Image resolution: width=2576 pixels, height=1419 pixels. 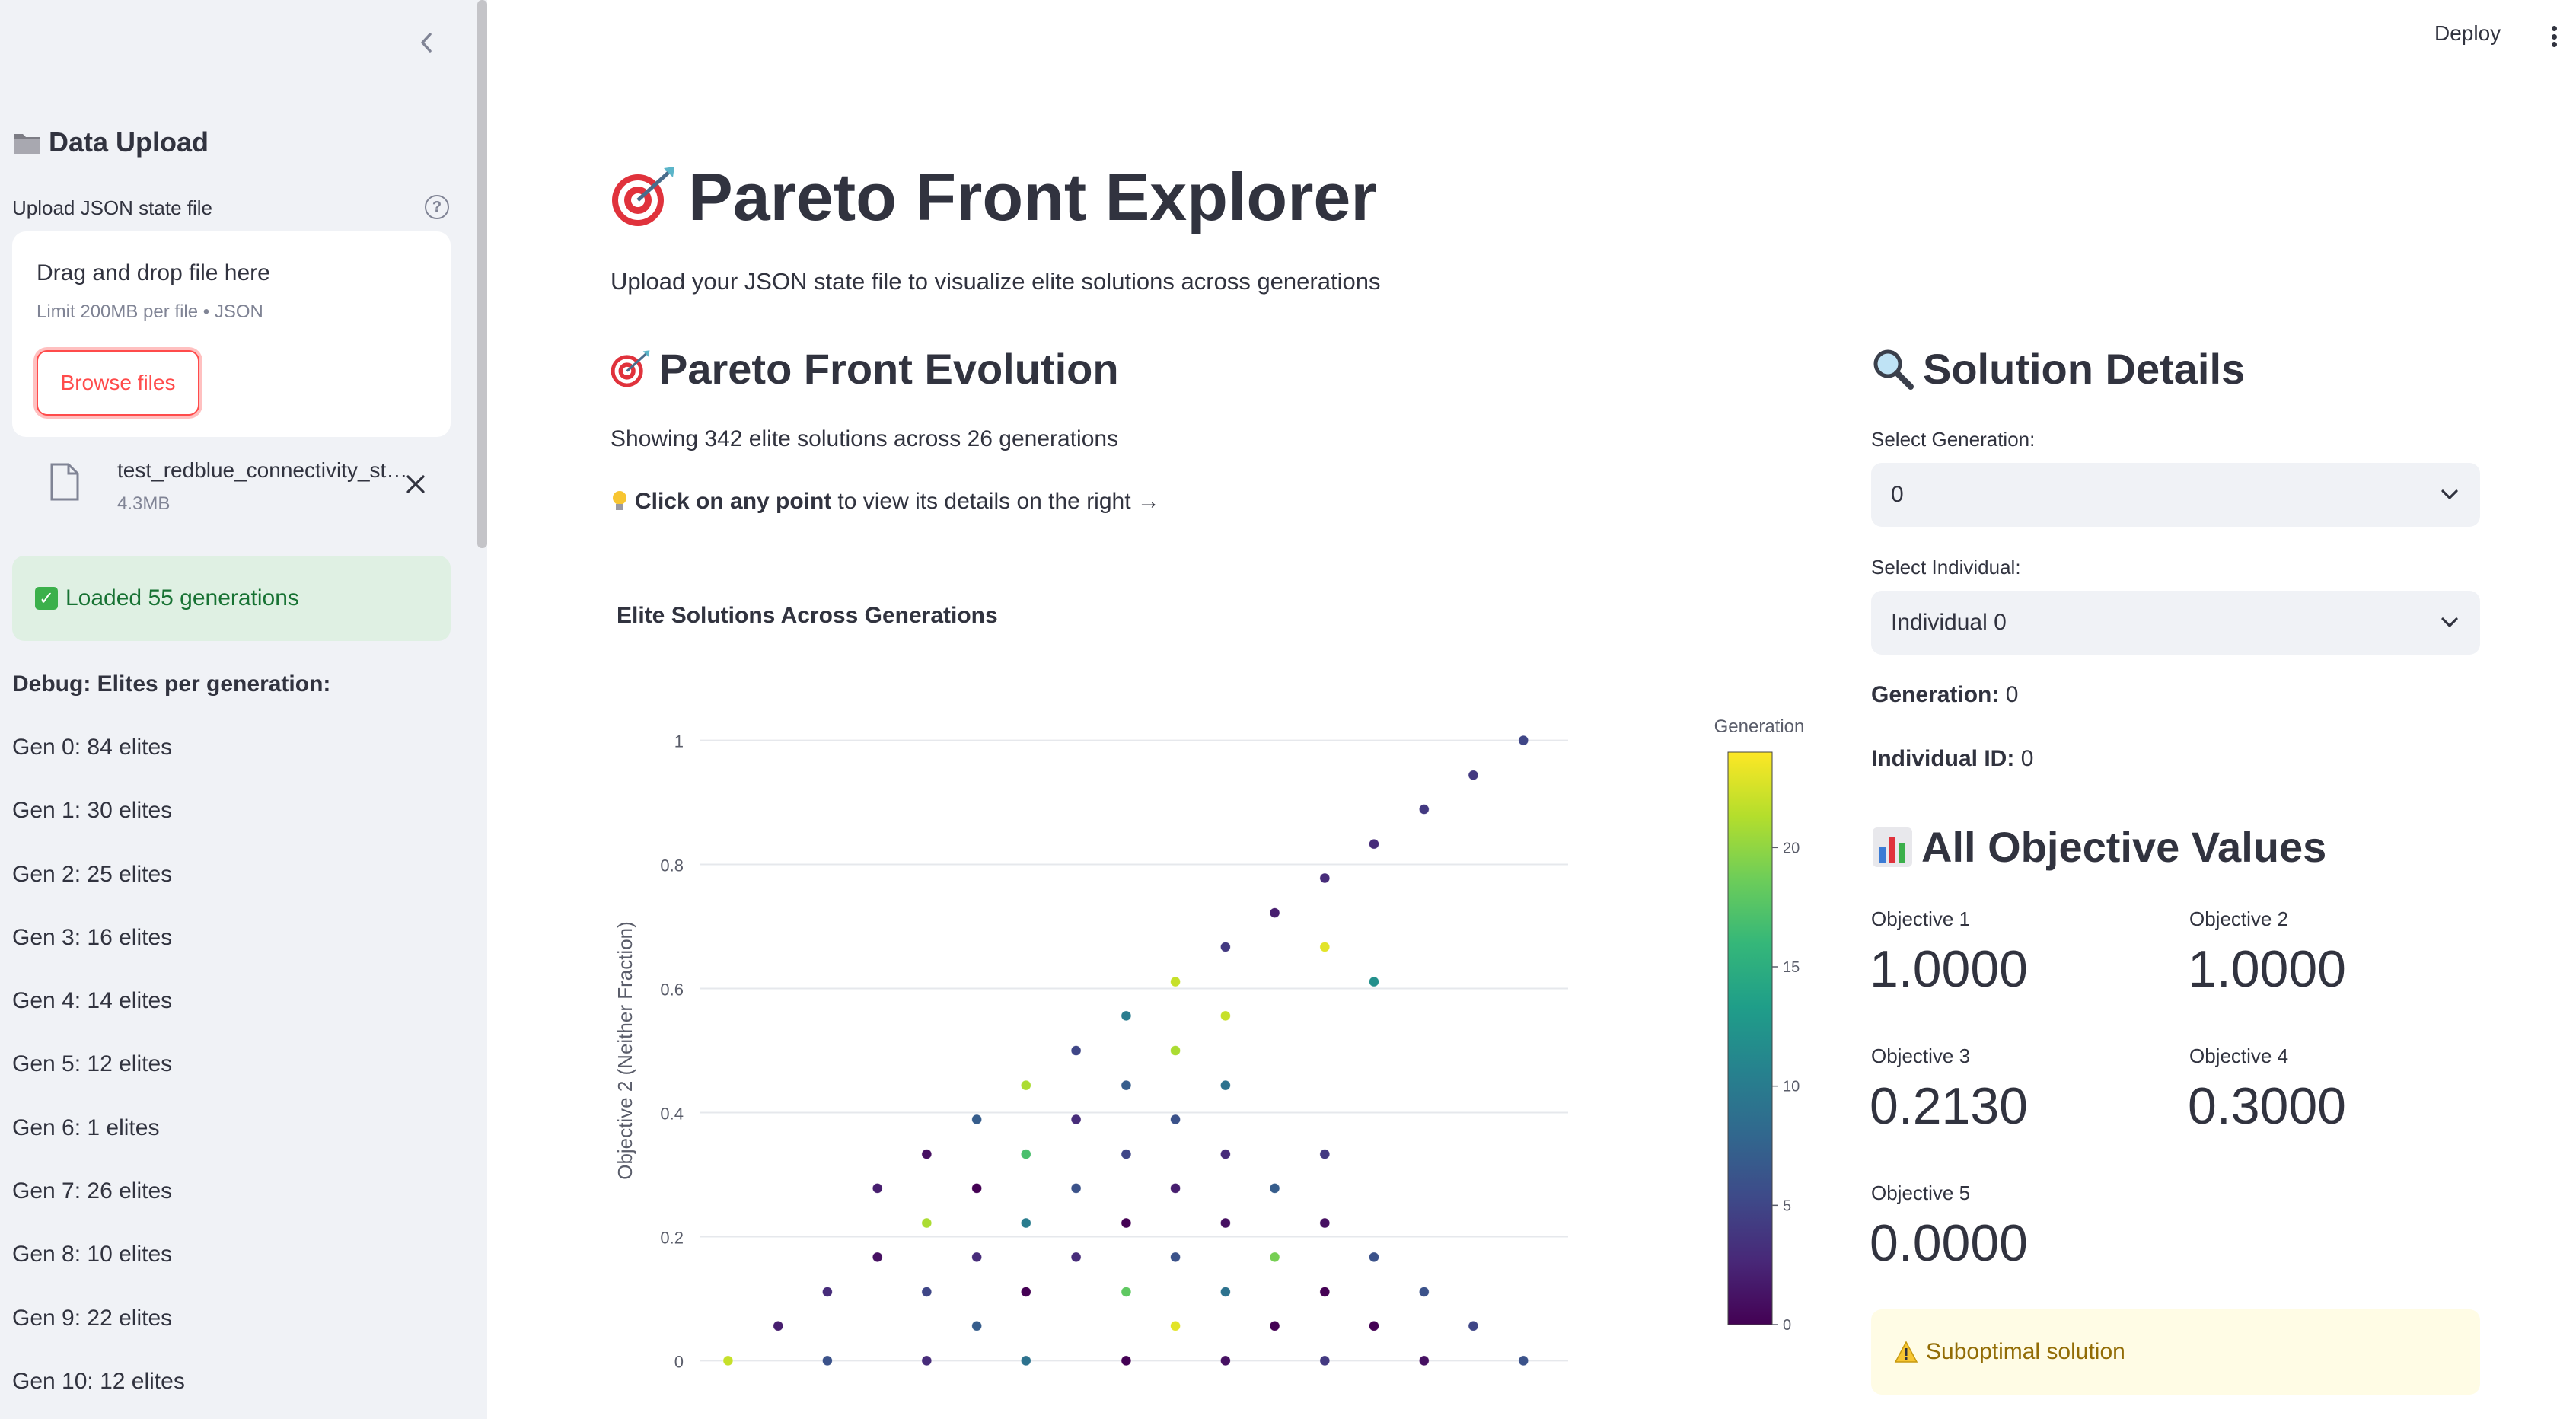 I want to click on individual-info-value: 0, so click(x=2027, y=759).